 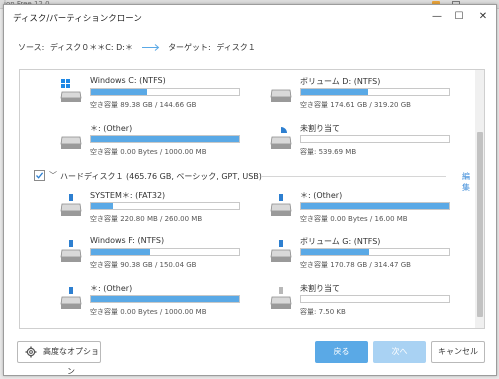 What do you see at coordinates (459, 17) in the screenshot?
I see `maximize-button: ☐` at bounding box center [459, 17].